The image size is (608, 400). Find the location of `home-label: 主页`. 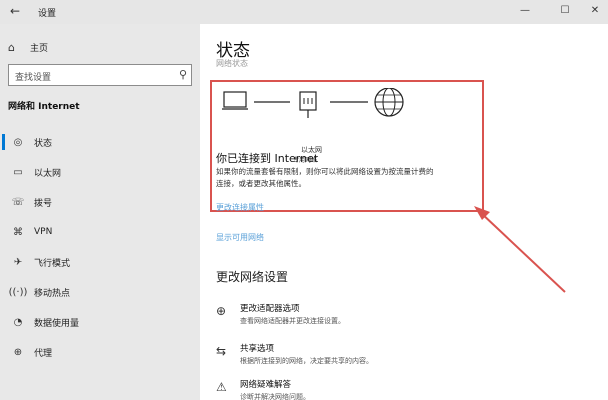

home-label: 主页 is located at coordinates (39, 48).